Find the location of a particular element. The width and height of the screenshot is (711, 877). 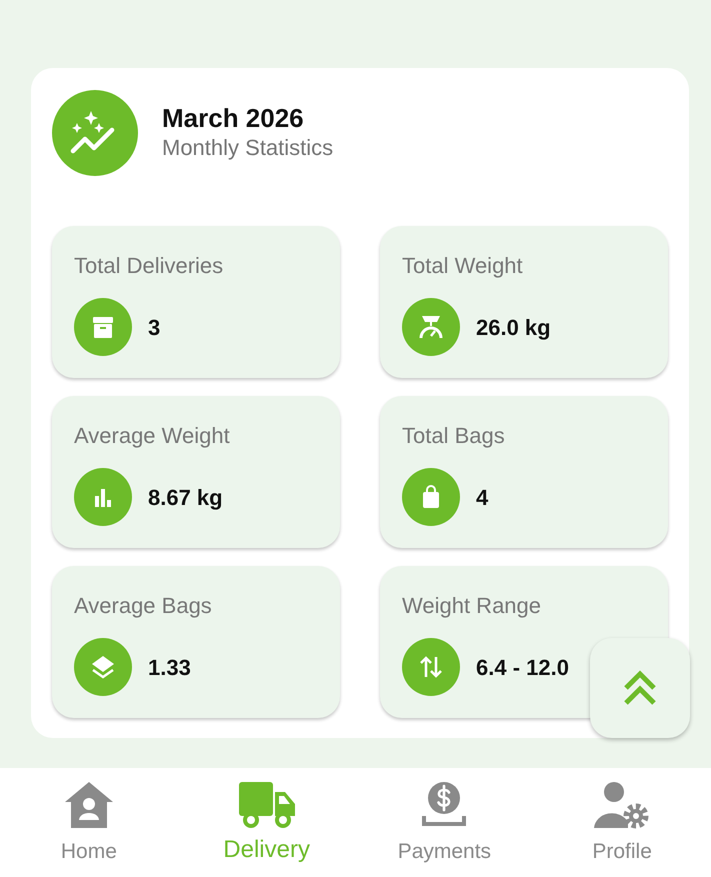

scroll-up-button is located at coordinates (640, 688).